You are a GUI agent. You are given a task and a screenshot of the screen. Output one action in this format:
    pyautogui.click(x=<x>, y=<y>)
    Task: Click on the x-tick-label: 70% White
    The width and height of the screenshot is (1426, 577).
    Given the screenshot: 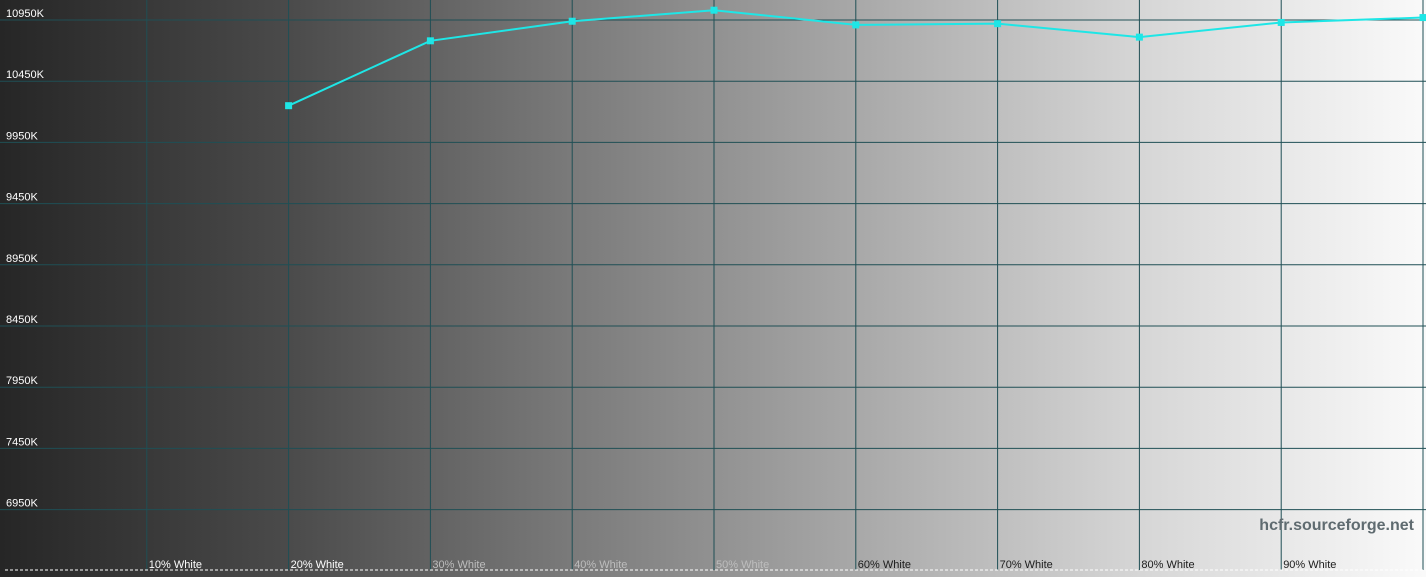 What is the action you would take?
    pyautogui.click(x=1026, y=565)
    